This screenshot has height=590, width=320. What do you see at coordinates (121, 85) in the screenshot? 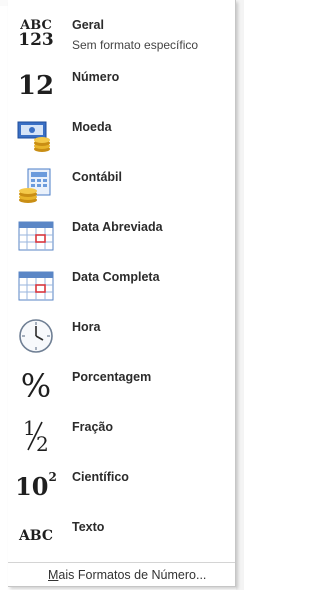
I see `menu-item-numero: 12 Número` at bounding box center [121, 85].